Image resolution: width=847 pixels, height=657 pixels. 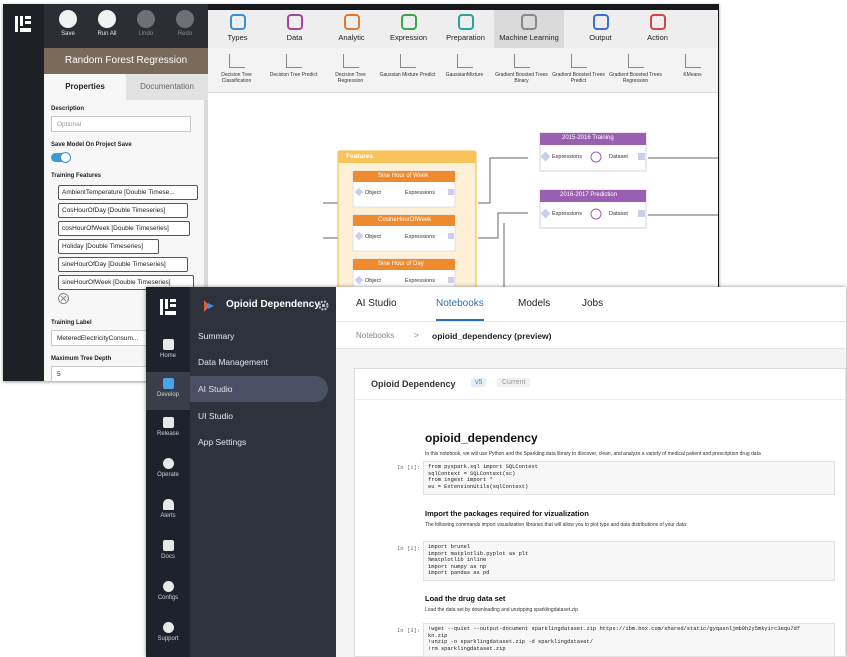 I want to click on operator-item: KMeans, so click(x=692, y=64).